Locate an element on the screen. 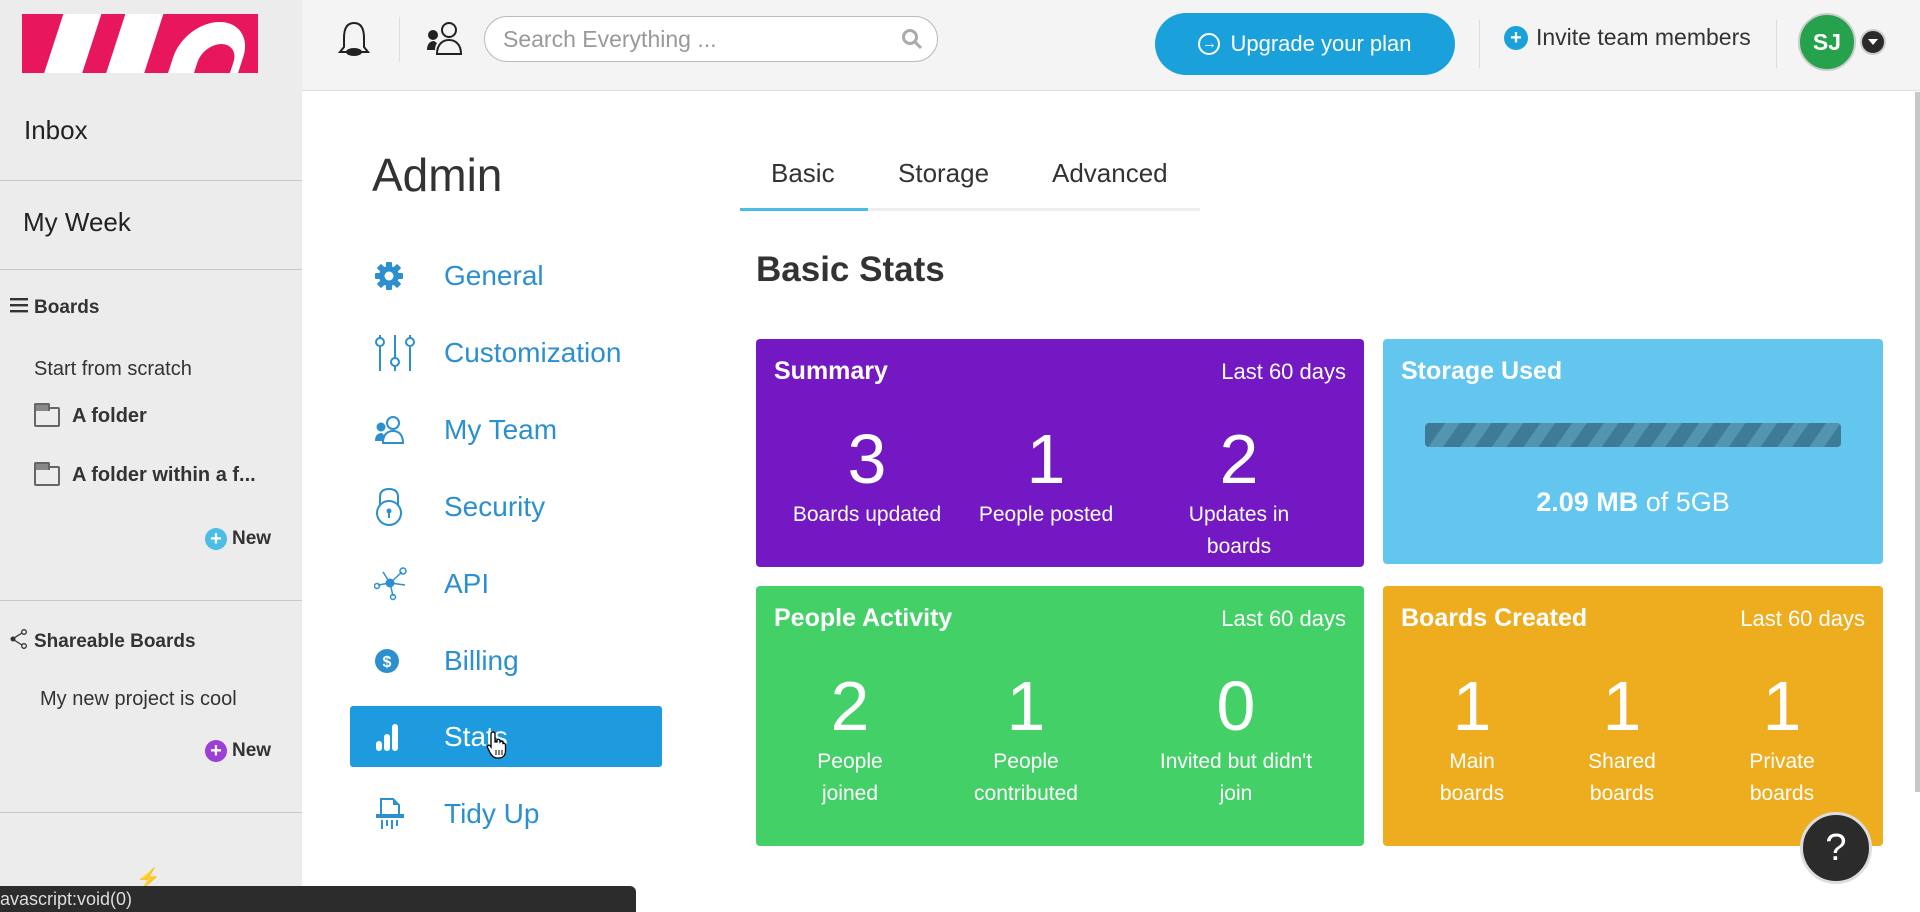 Image resolution: width=1920 pixels, height=912 pixels. tab-basic: Basic is located at coordinates (803, 173).